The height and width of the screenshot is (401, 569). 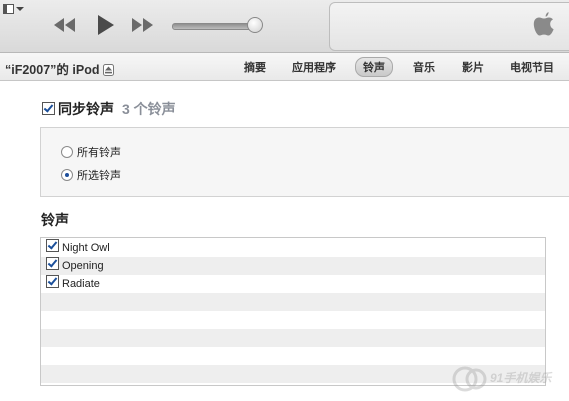 What do you see at coordinates (52, 70) in the screenshot?
I see `device-name-label: “iF2007”的 iPod` at bounding box center [52, 70].